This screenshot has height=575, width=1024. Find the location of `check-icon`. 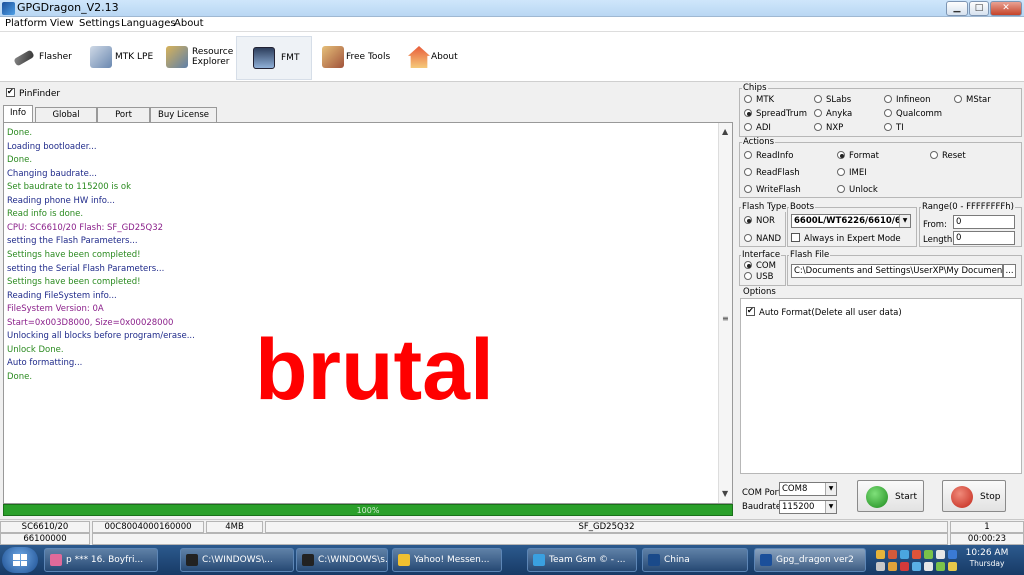

check-icon is located at coordinates (750, 311).